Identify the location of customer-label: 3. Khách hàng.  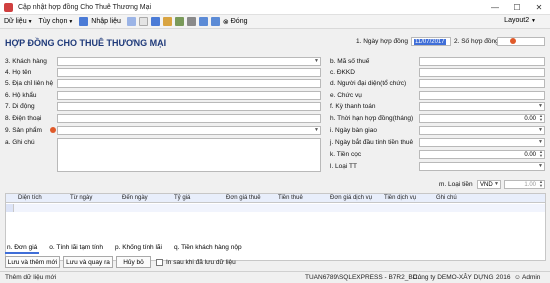
(26, 61).